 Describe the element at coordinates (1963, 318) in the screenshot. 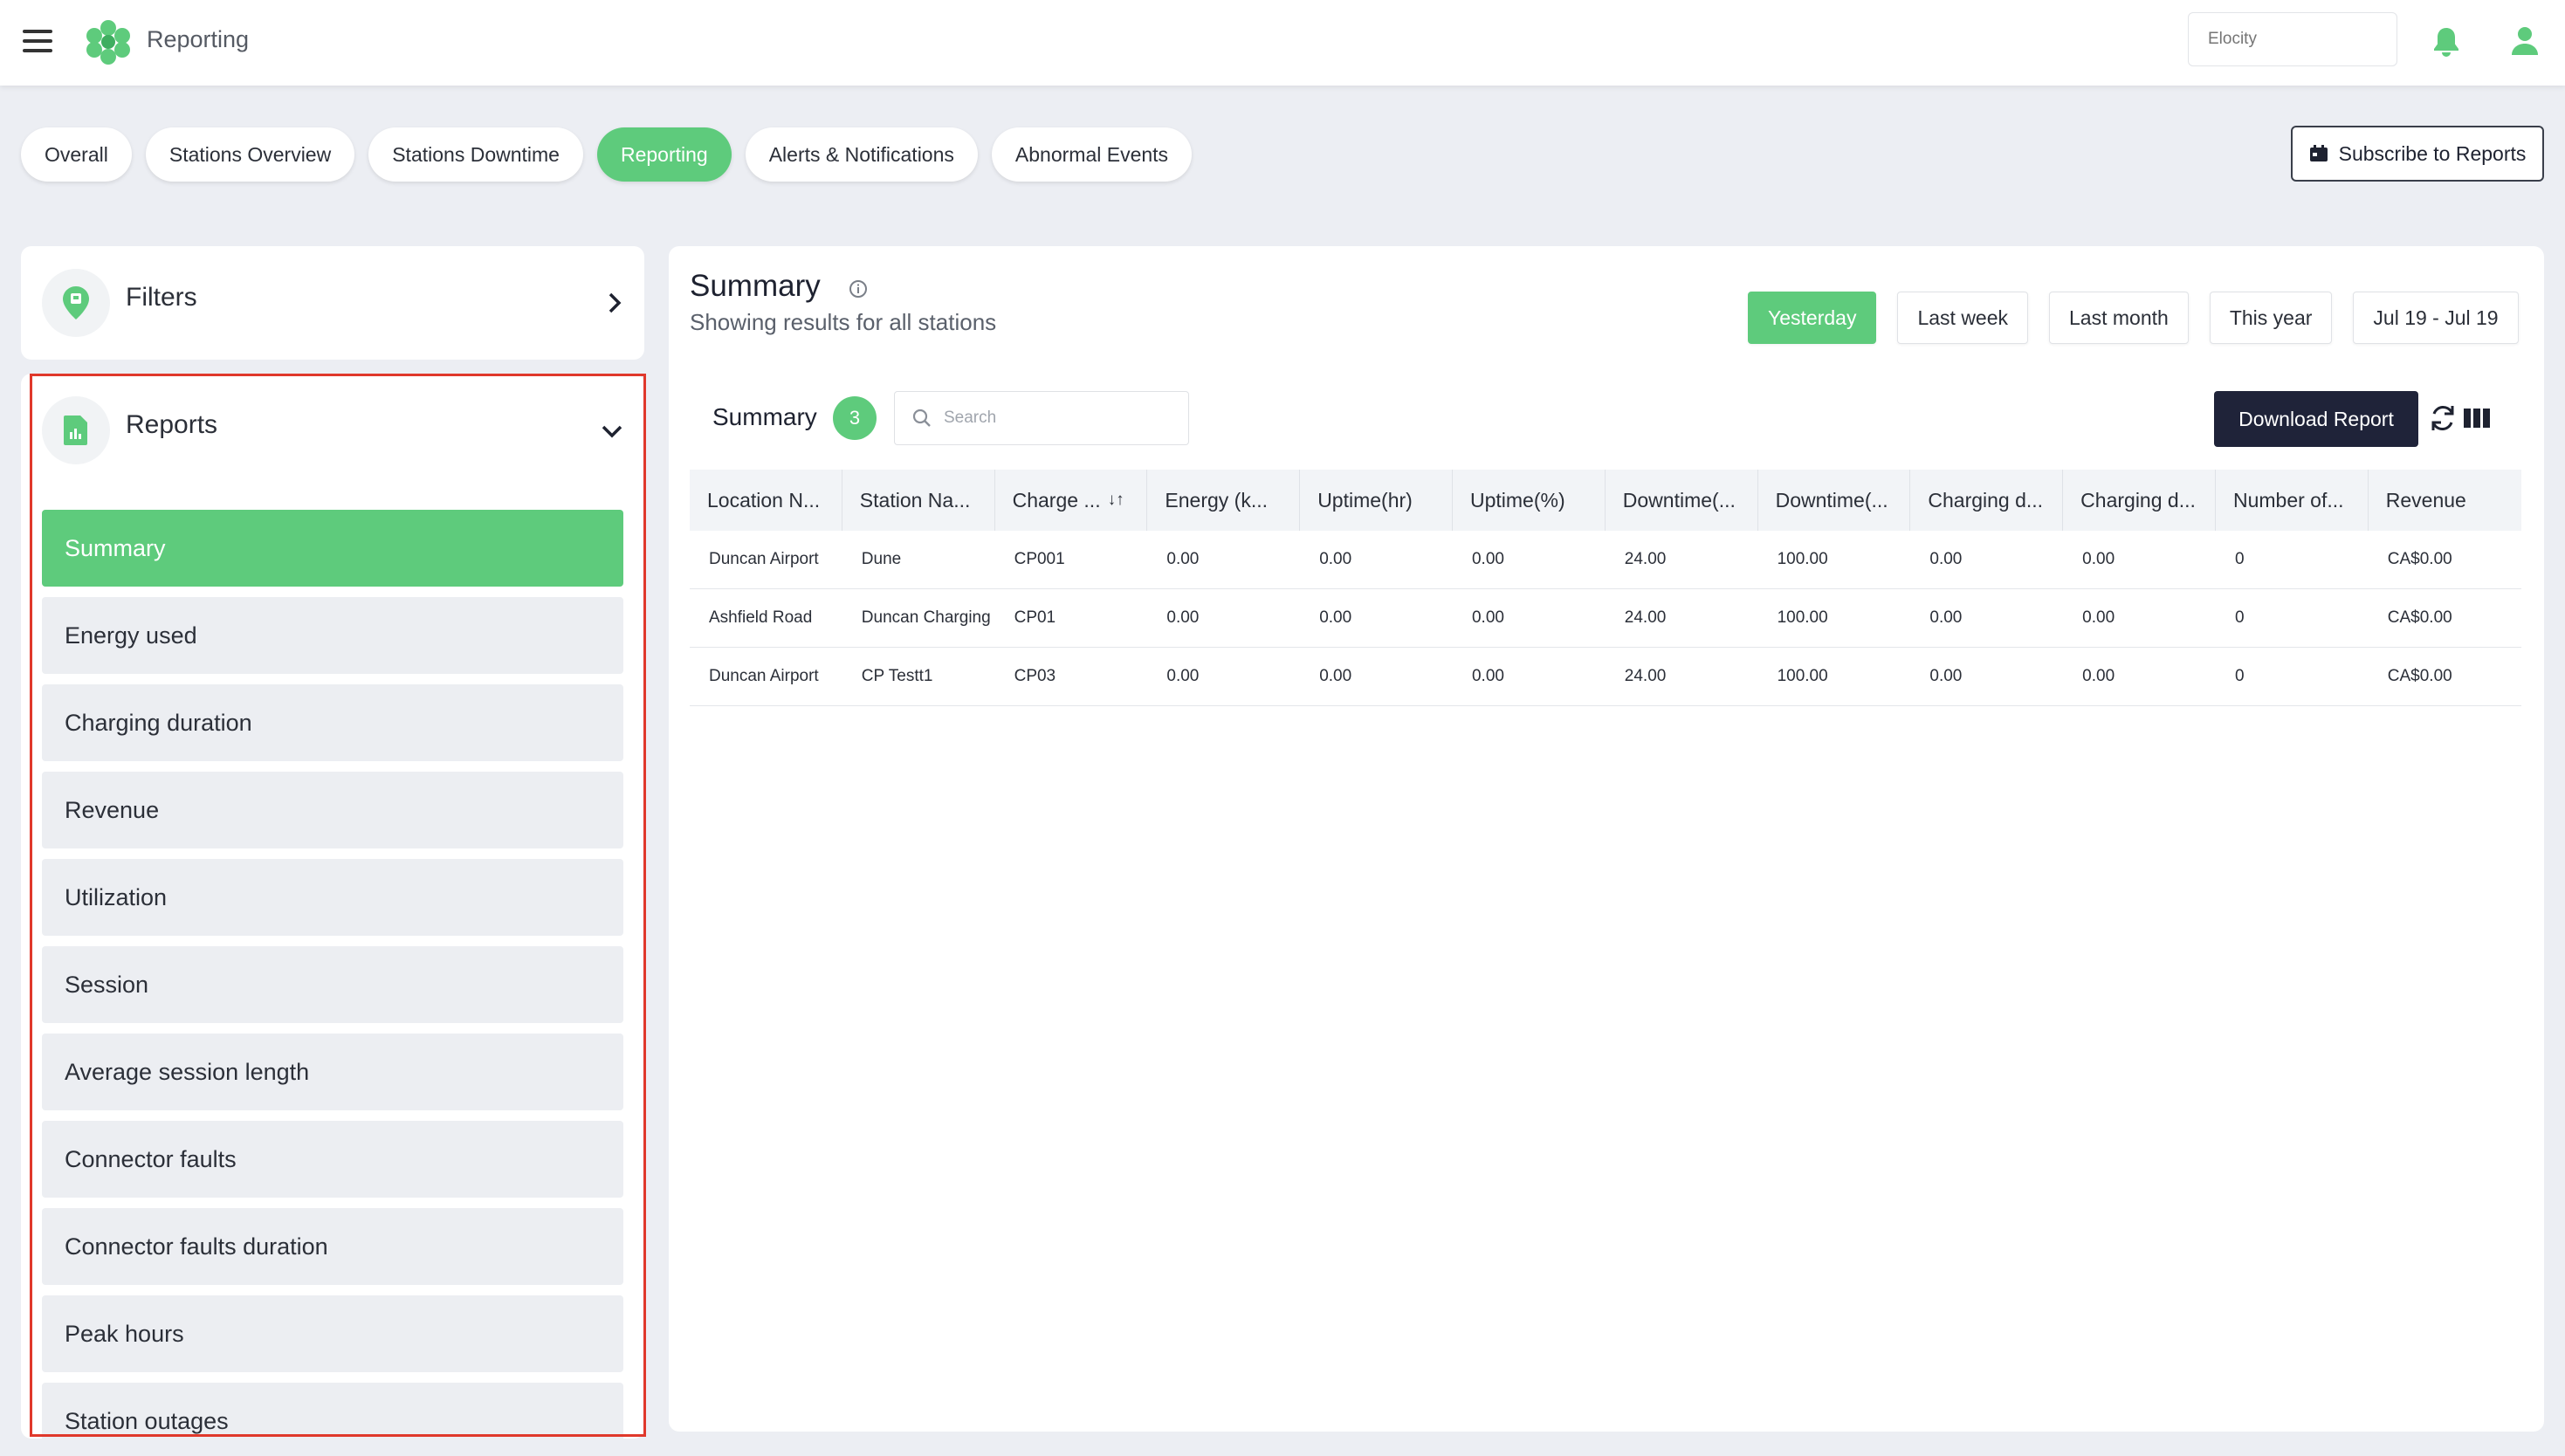

I see `range-last-week-button: Last week` at that location.